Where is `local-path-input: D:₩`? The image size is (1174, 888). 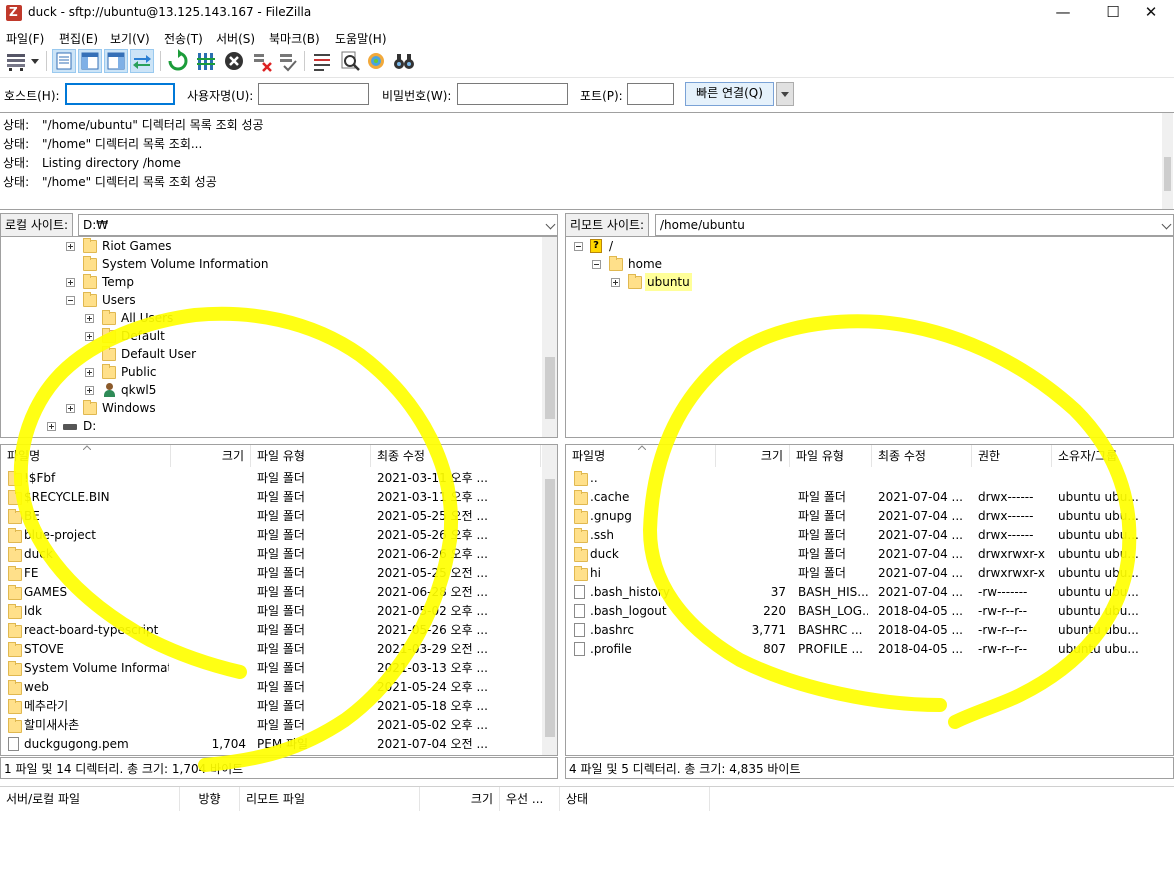
local-path-input: D:₩ is located at coordinates (318, 225).